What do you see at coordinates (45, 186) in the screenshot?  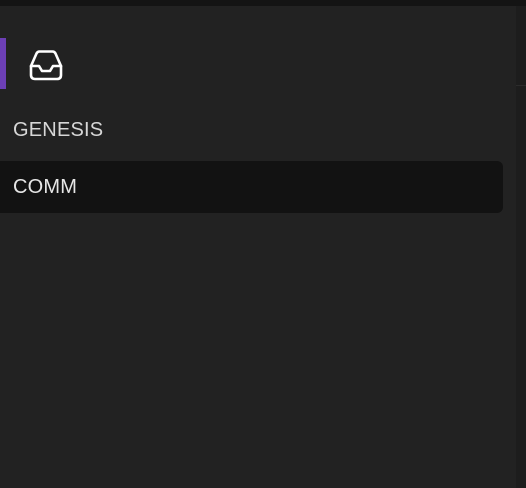 I see `sidebar-item-label: COMM` at bounding box center [45, 186].